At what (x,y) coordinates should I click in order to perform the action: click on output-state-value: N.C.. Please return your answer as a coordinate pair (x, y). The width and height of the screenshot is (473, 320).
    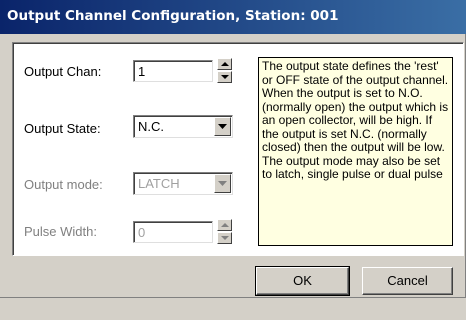
    Looking at the image, I should click on (151, 126).